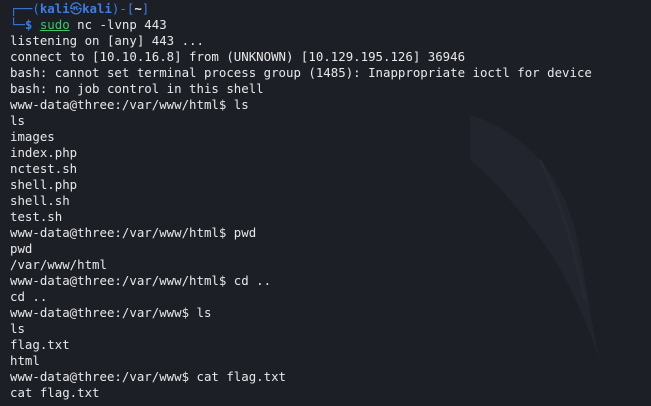 This screenshot has height=406, width=651. I want to click on output-line: cat flag.txt, so click(55, 392).